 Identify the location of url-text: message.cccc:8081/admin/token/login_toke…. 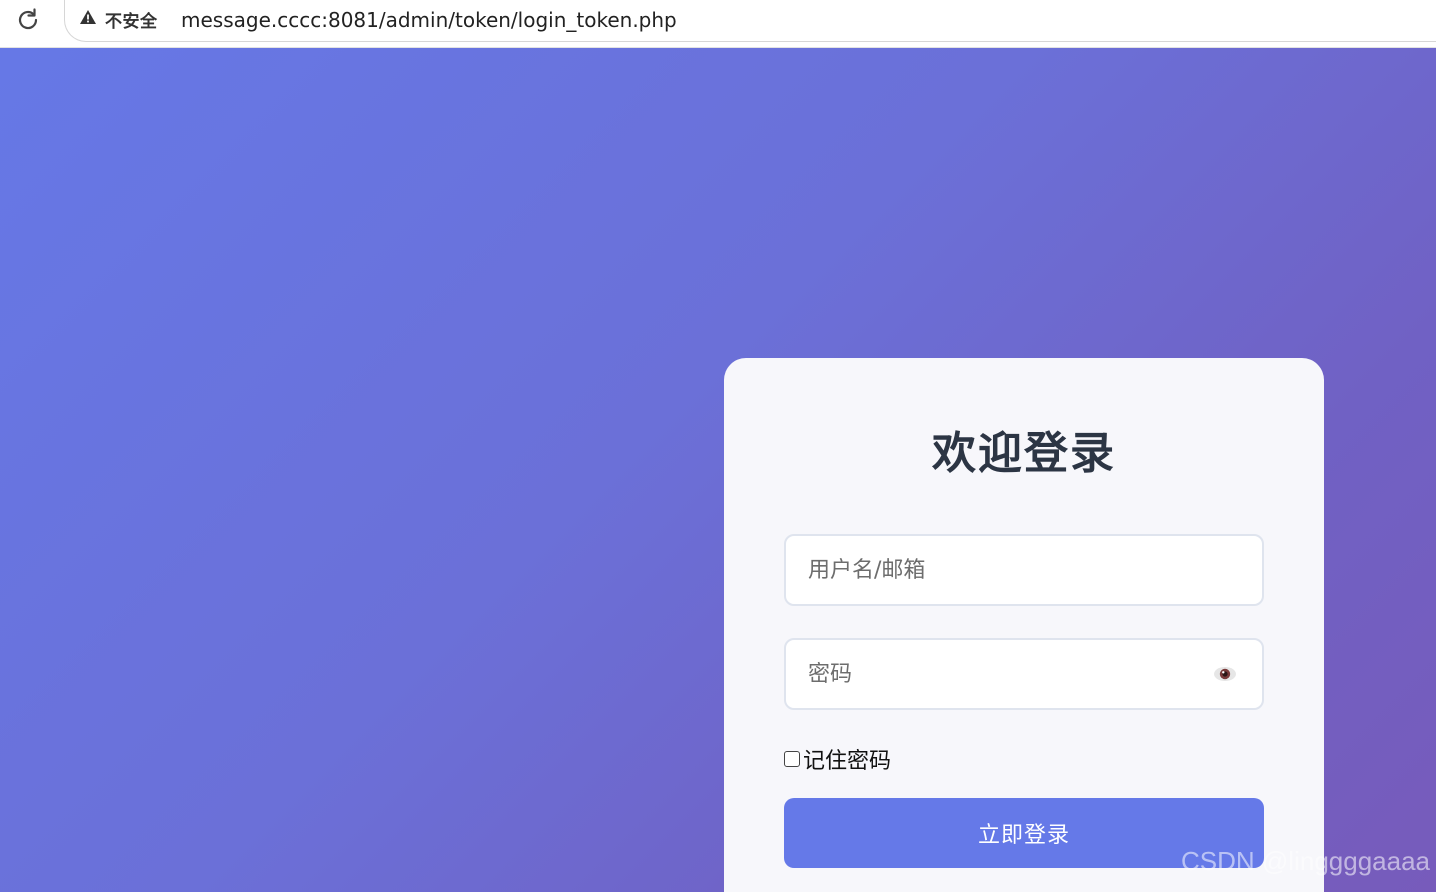
(429, 20).